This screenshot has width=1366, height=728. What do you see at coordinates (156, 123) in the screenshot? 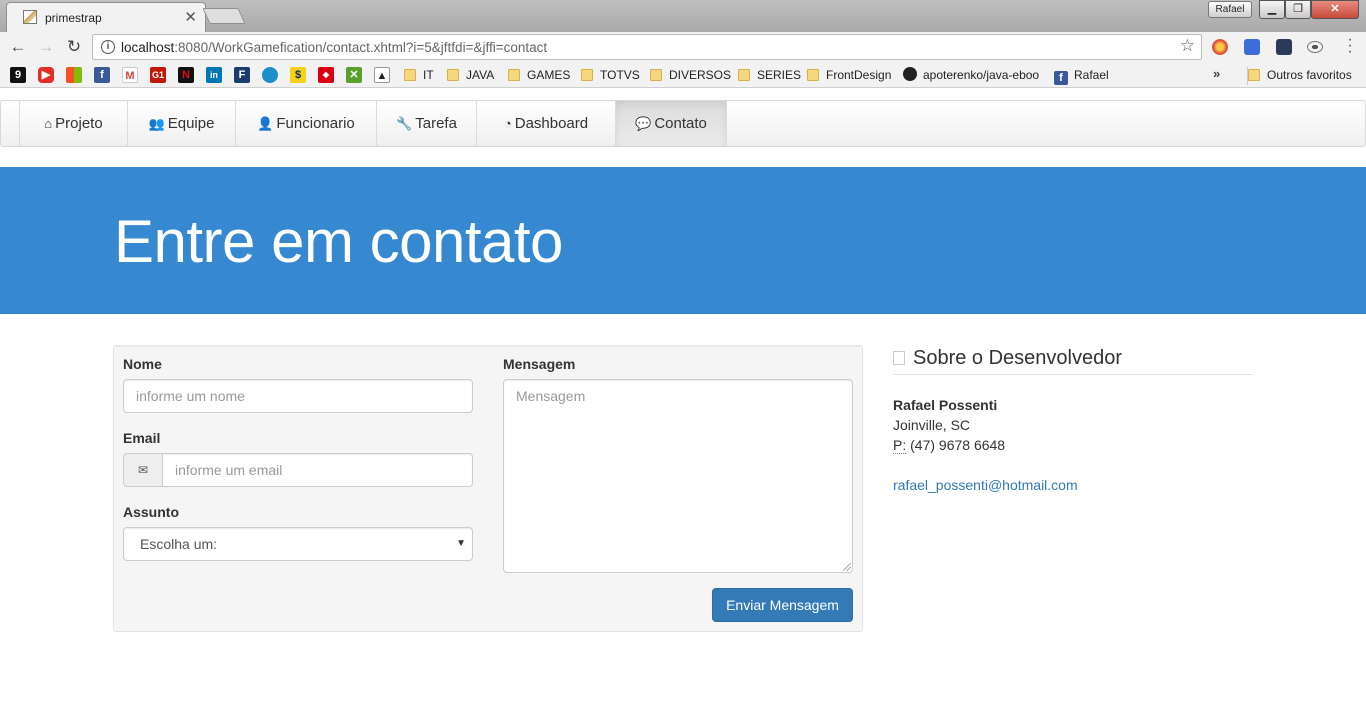
I see `users-icon: 👥` at bounding box center [156, 123].